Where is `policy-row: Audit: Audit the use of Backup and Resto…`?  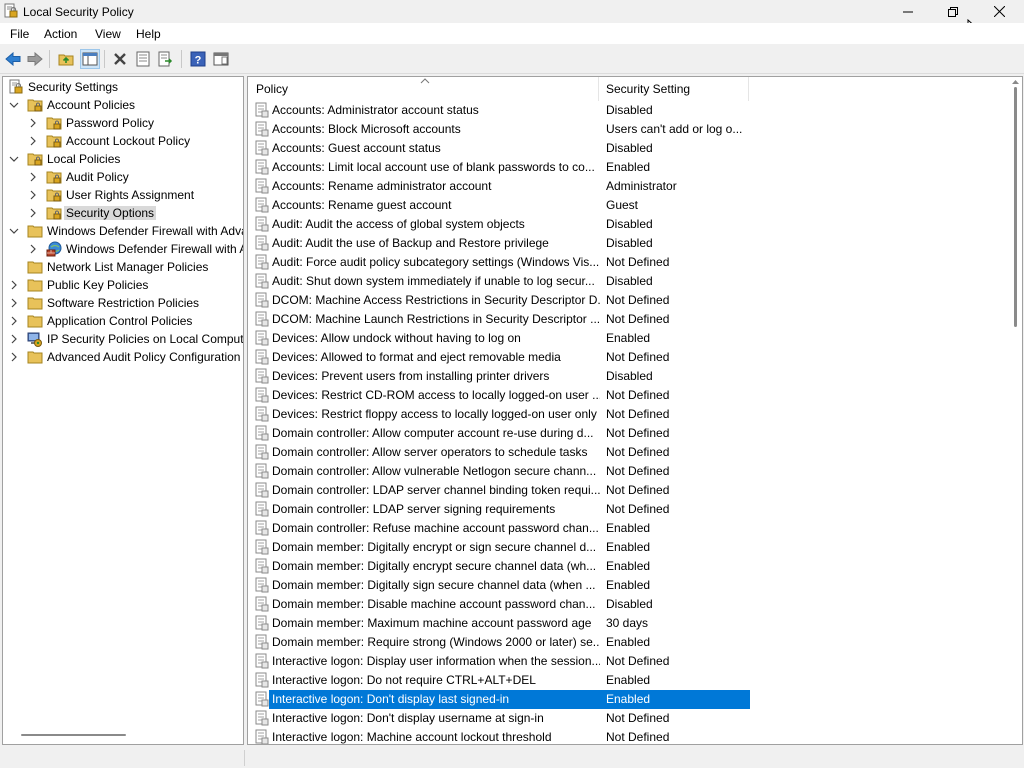
policy-row: Audit: Audit the use of Backup and Resto… is located at coordinates (502, 243).